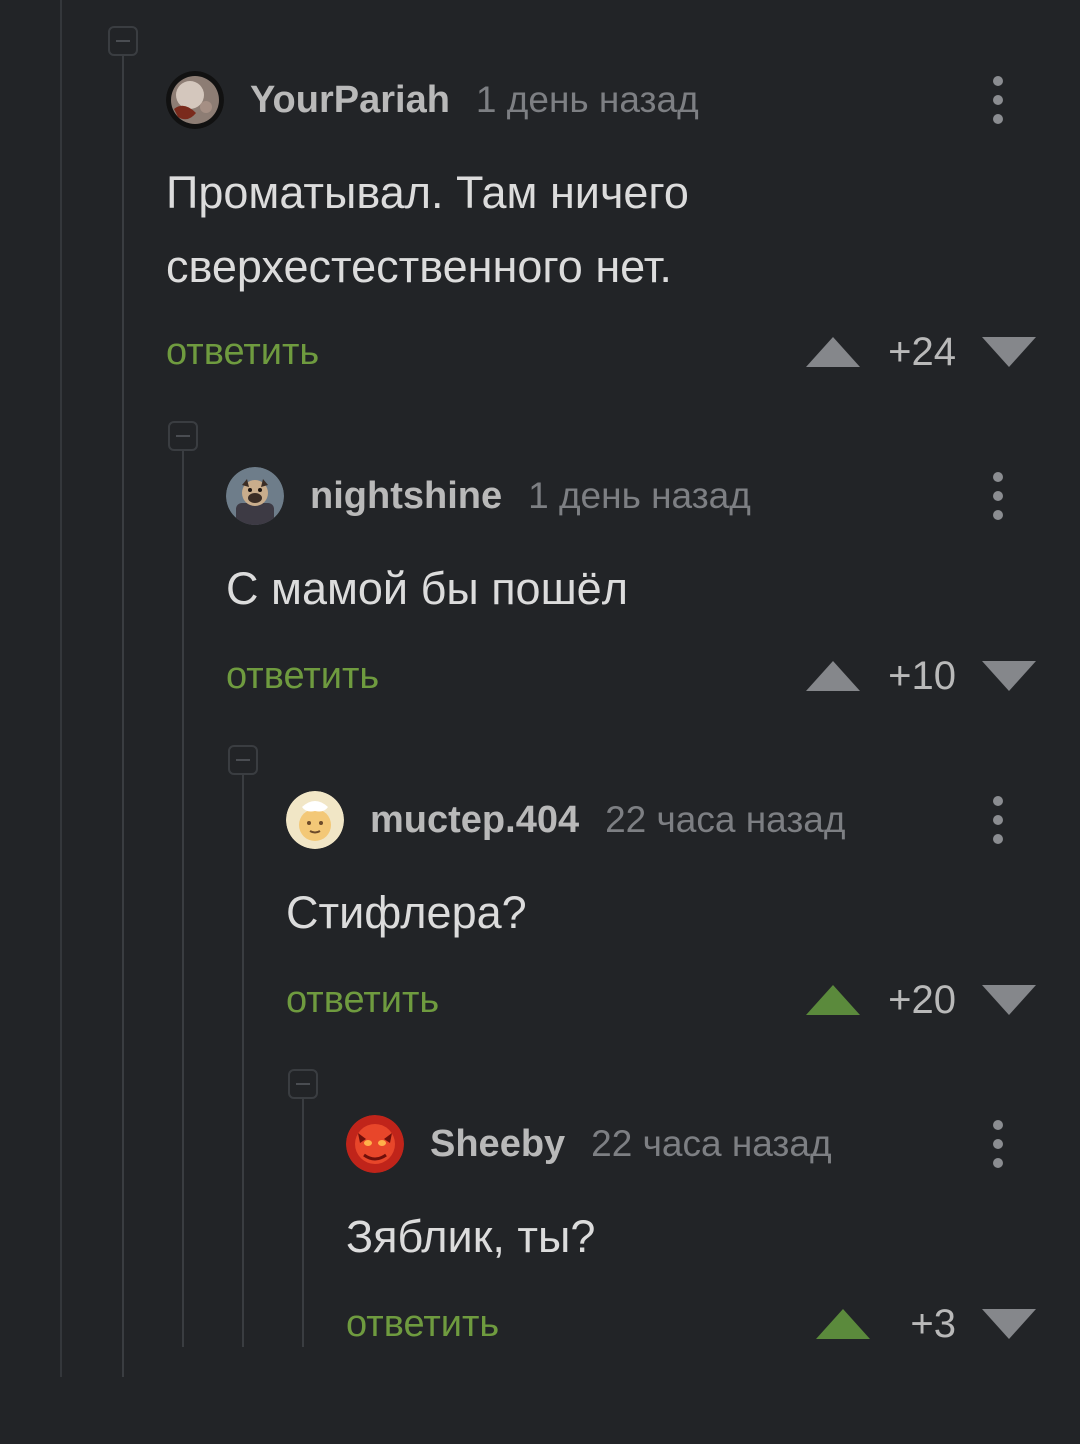 The image size is (1080, 1444). I want to click on pluto-avatar-icon, so click(195, 100).